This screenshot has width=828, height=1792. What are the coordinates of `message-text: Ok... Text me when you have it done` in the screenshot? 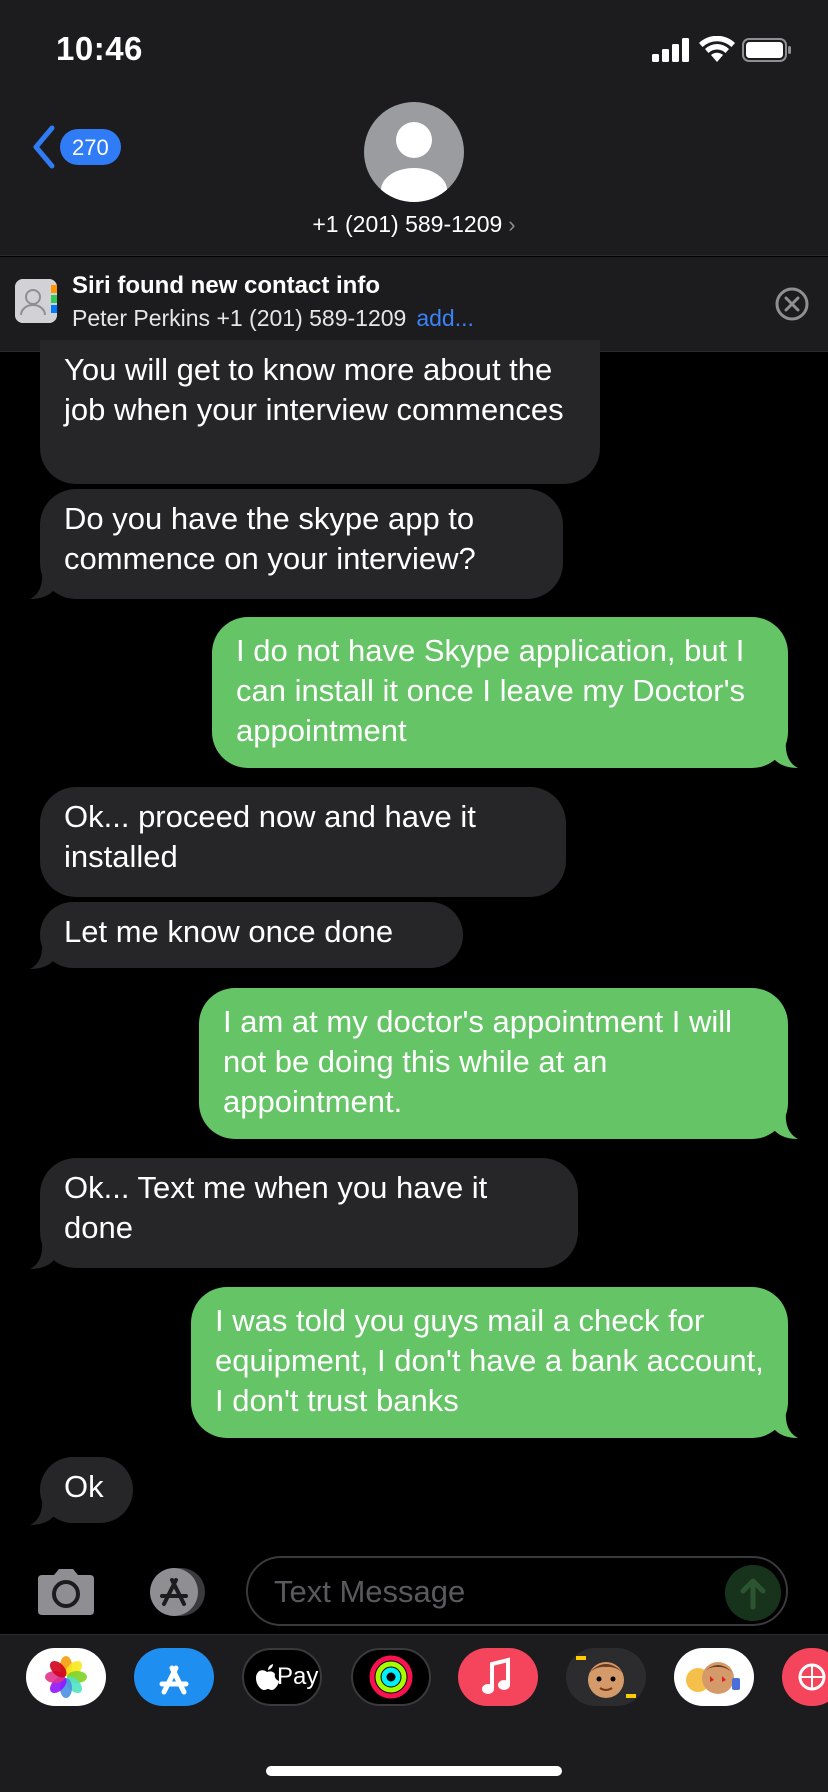 It's located at (276, 1207).